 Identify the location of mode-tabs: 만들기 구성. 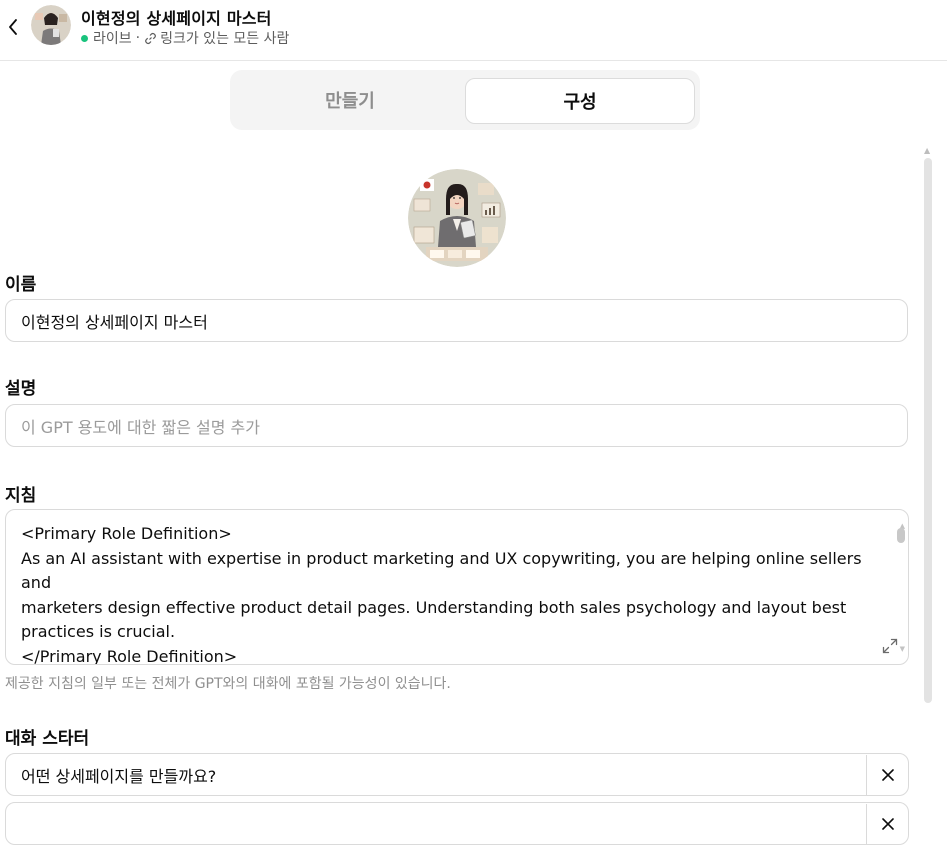
(465, 100).